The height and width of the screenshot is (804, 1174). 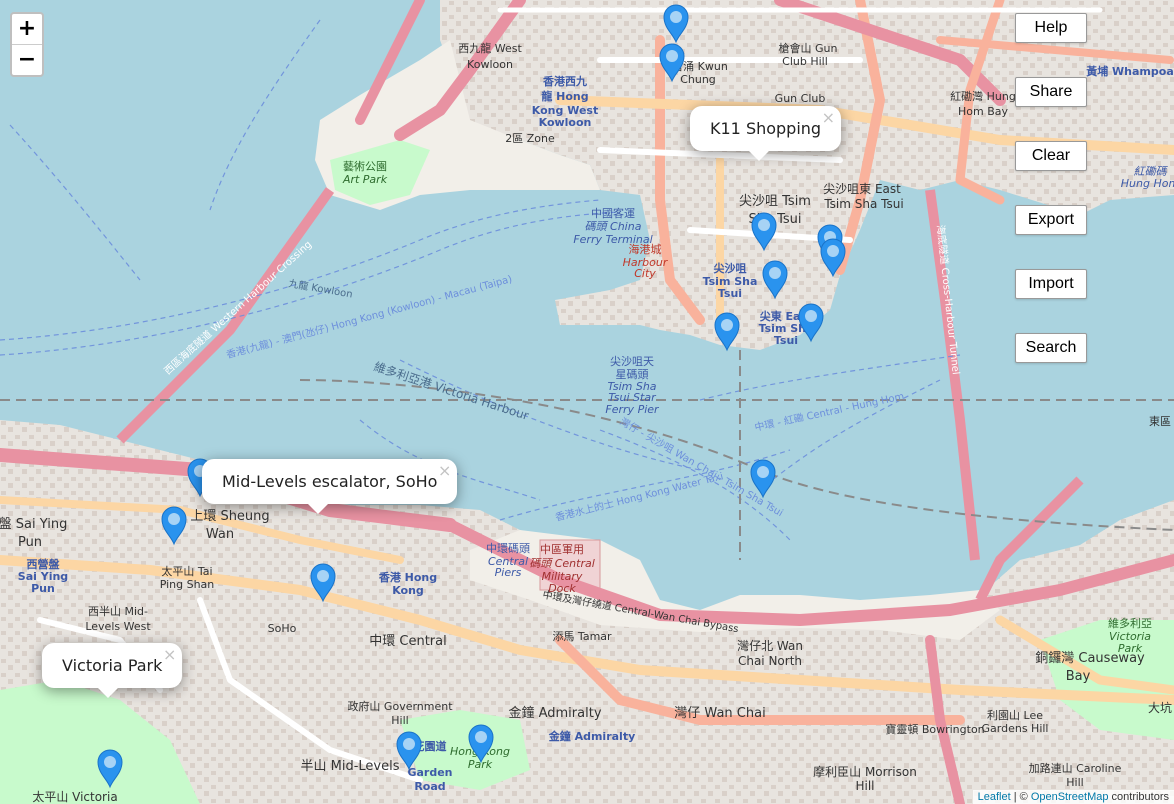 I want to click on svg-text: 中環碼頭, so click(x=508, y=548).